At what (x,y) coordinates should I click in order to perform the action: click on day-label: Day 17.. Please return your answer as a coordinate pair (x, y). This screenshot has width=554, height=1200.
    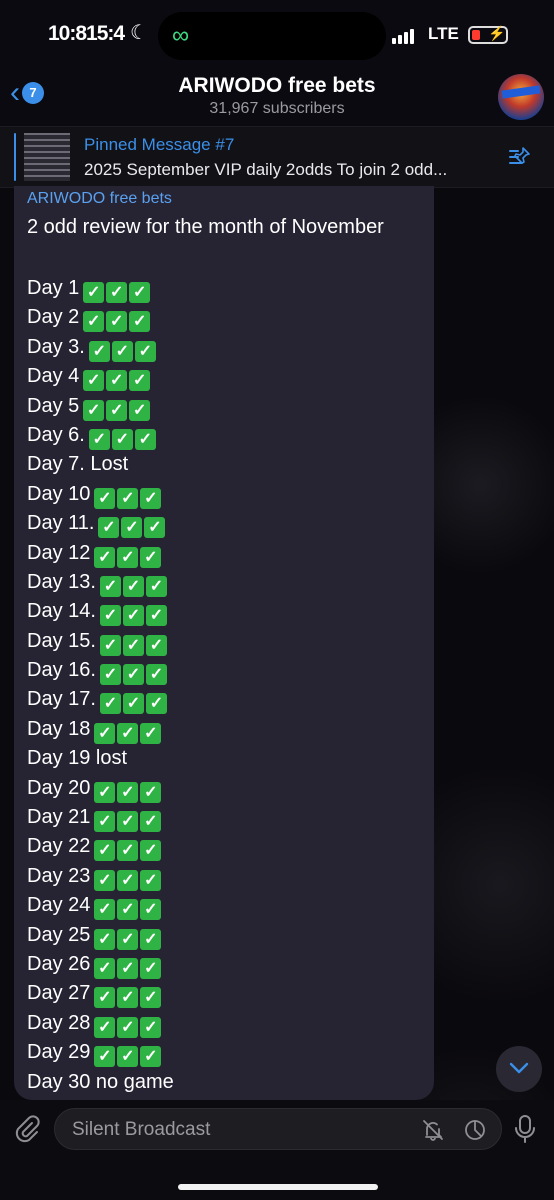
    Looking at the image, I should click on (61, 699).